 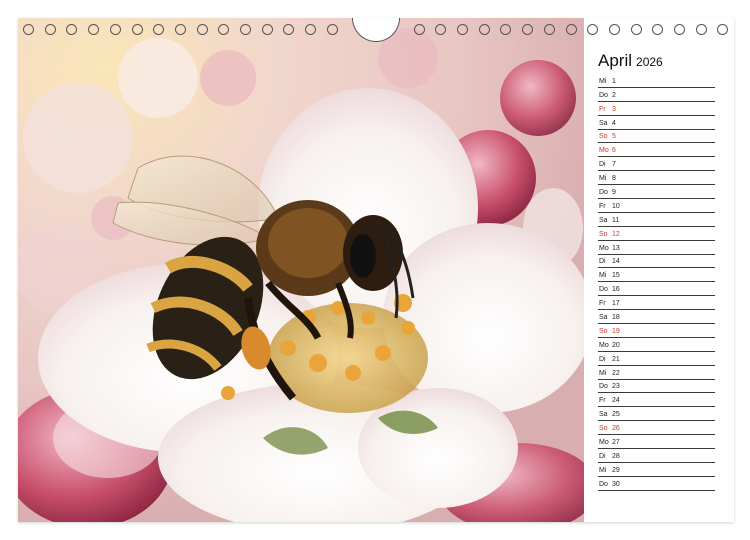 What do you see at coordinates (614, 151) in the screenshot?
I see `day-number: 6` at bounding box center [614, 151].